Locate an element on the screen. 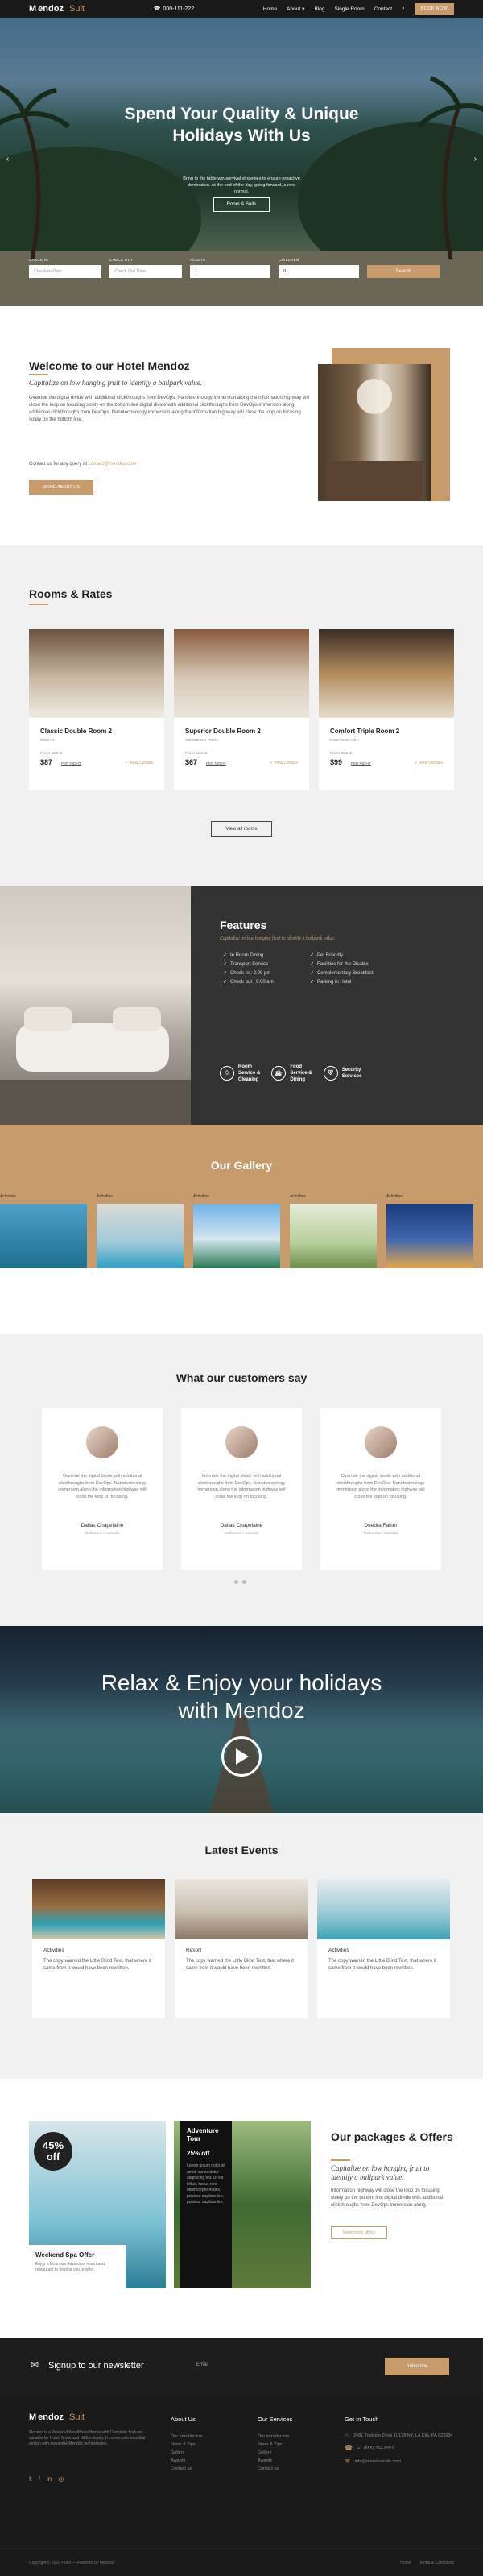  contact-email-link: contact@mendoz.com is located at coordinates (113, 464).